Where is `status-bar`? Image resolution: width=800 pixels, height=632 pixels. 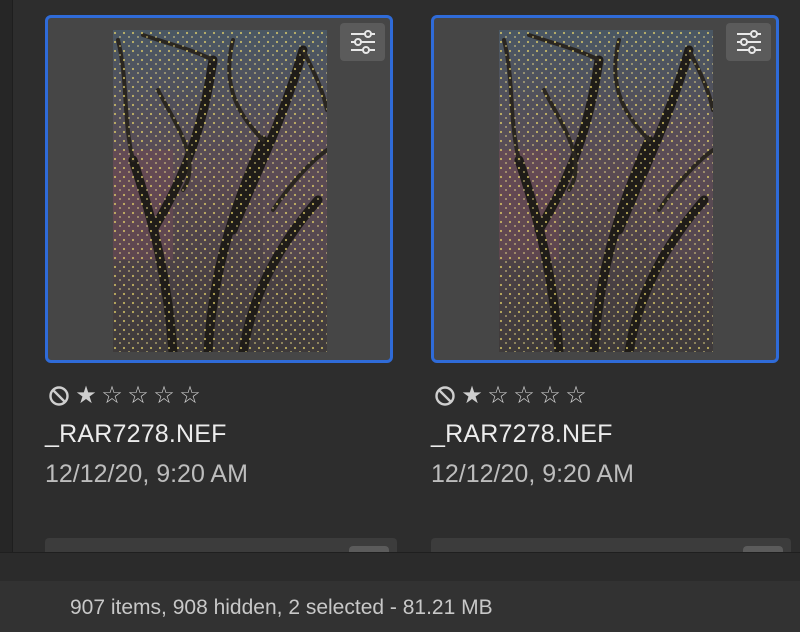
status-bar is located at coordinates (400, 592).